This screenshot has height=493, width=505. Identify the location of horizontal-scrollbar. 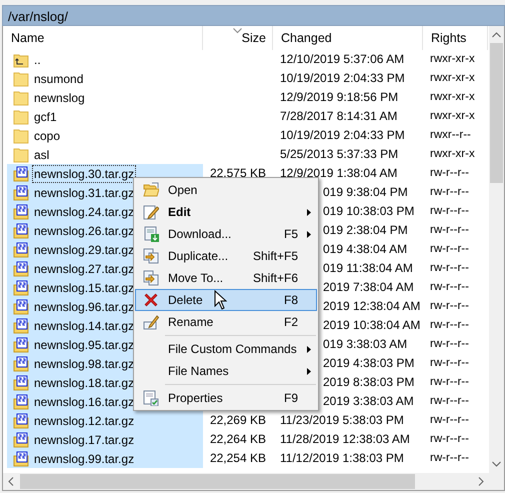
(253, 481).